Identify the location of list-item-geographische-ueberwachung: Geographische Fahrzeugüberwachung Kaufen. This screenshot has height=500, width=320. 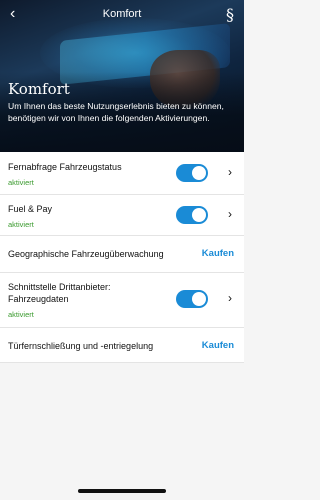
(122, 254).